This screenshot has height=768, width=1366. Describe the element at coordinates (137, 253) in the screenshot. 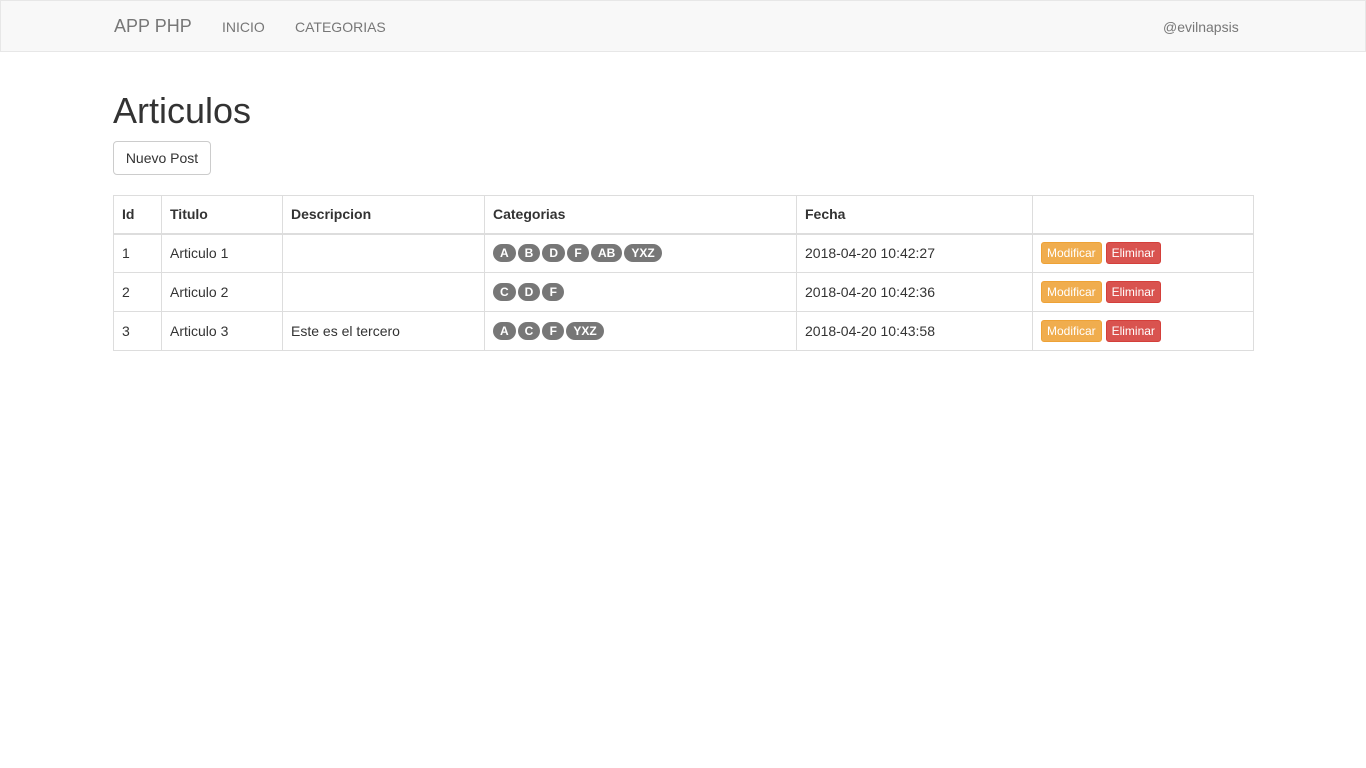

I see `cell-id: 1` at that location.